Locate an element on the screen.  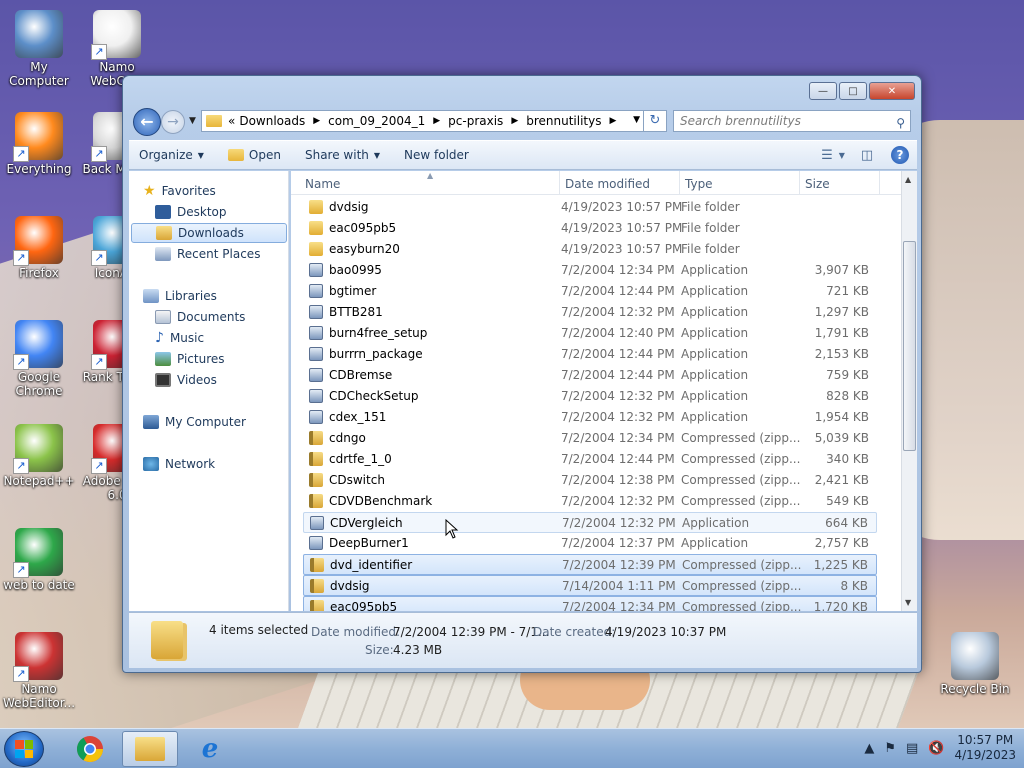
libraries-icon is located at coordinates (151, 296).